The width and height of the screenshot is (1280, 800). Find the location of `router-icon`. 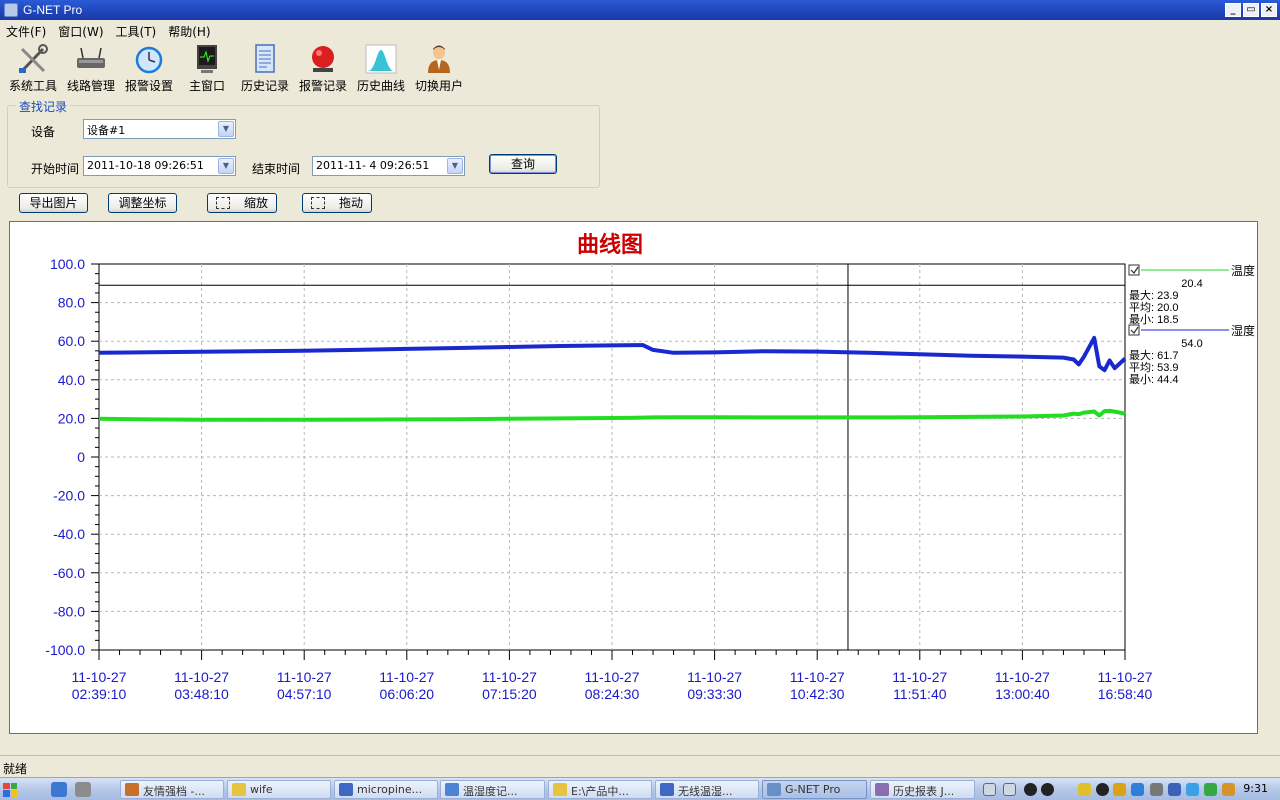

router-icon is located at coordinates (91, 57).